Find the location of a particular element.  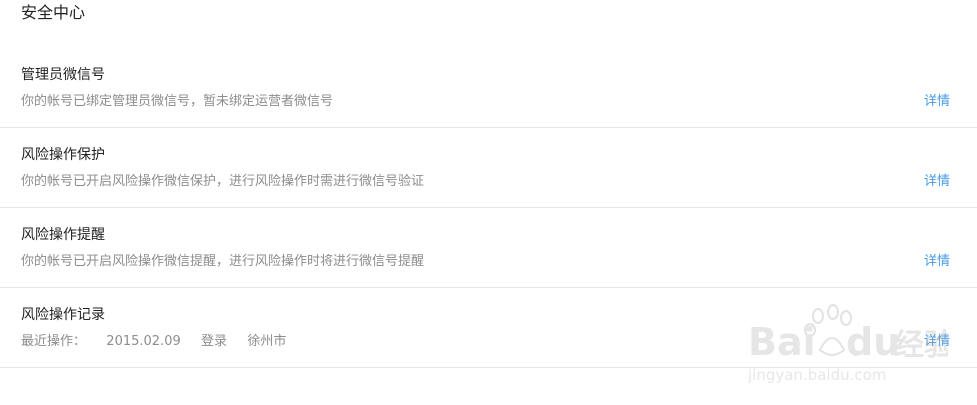

section-description: 你的帐号已开启风险操作微信保护，进行风险操作时需进行微信号验证 is located at coordinates (223, 181).